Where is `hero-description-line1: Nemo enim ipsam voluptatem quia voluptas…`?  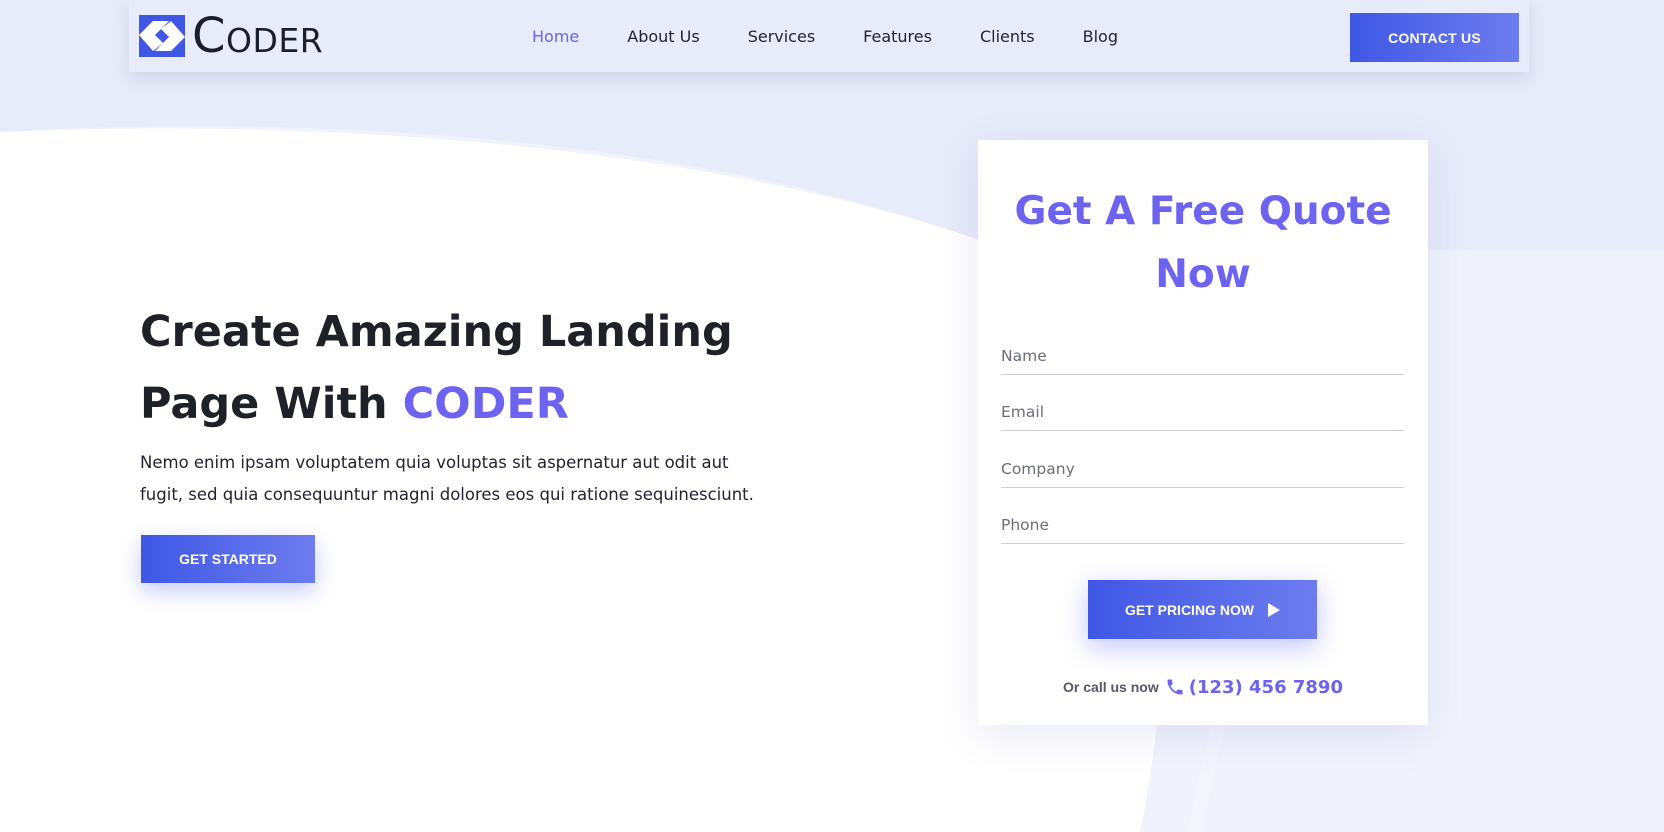 hero-description-line1: Nemo enim ipsam voluptatem quia voluptas… is located at coordinates (434, 462).